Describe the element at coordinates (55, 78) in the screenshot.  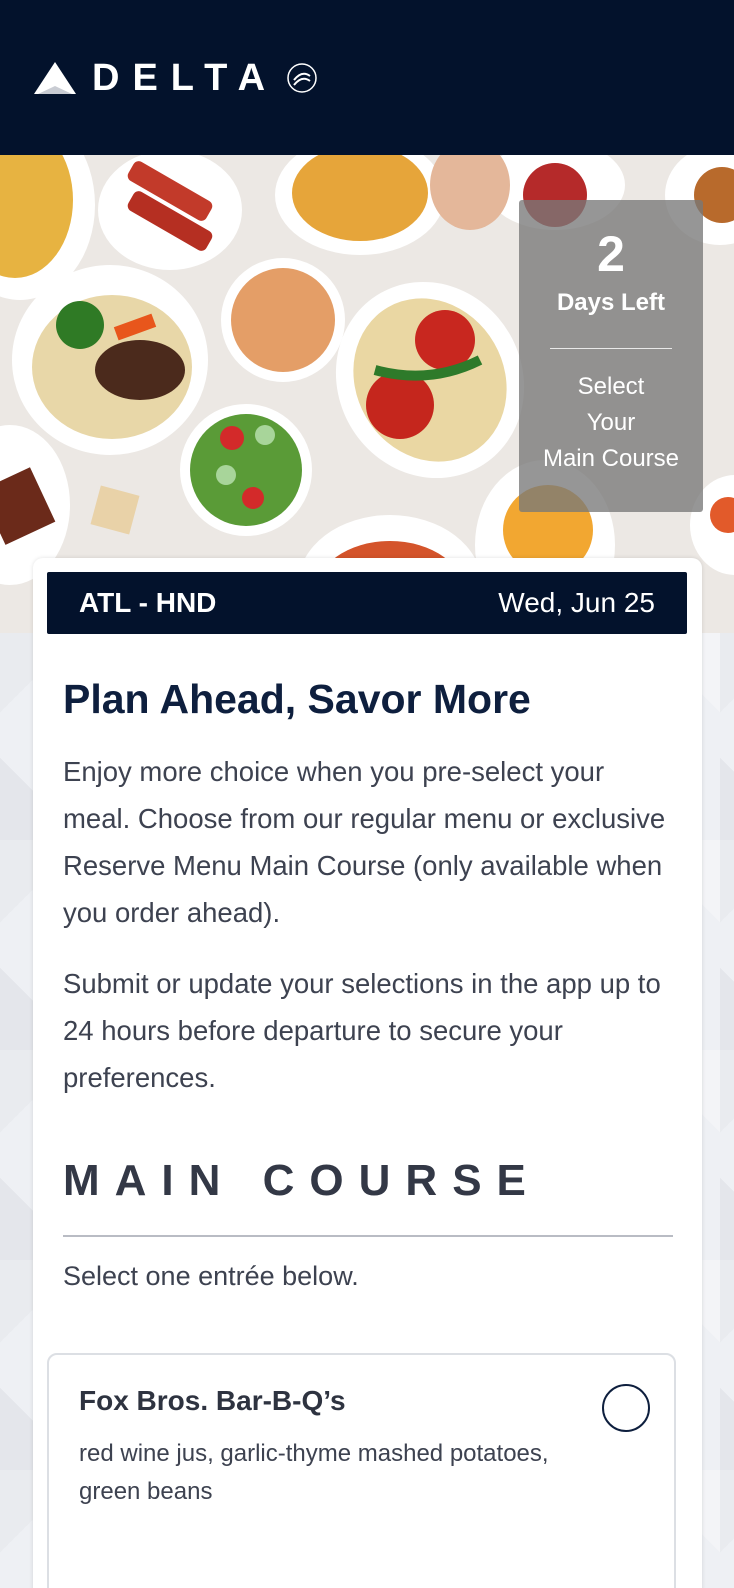
I see `delta-widget-icon` at that location.